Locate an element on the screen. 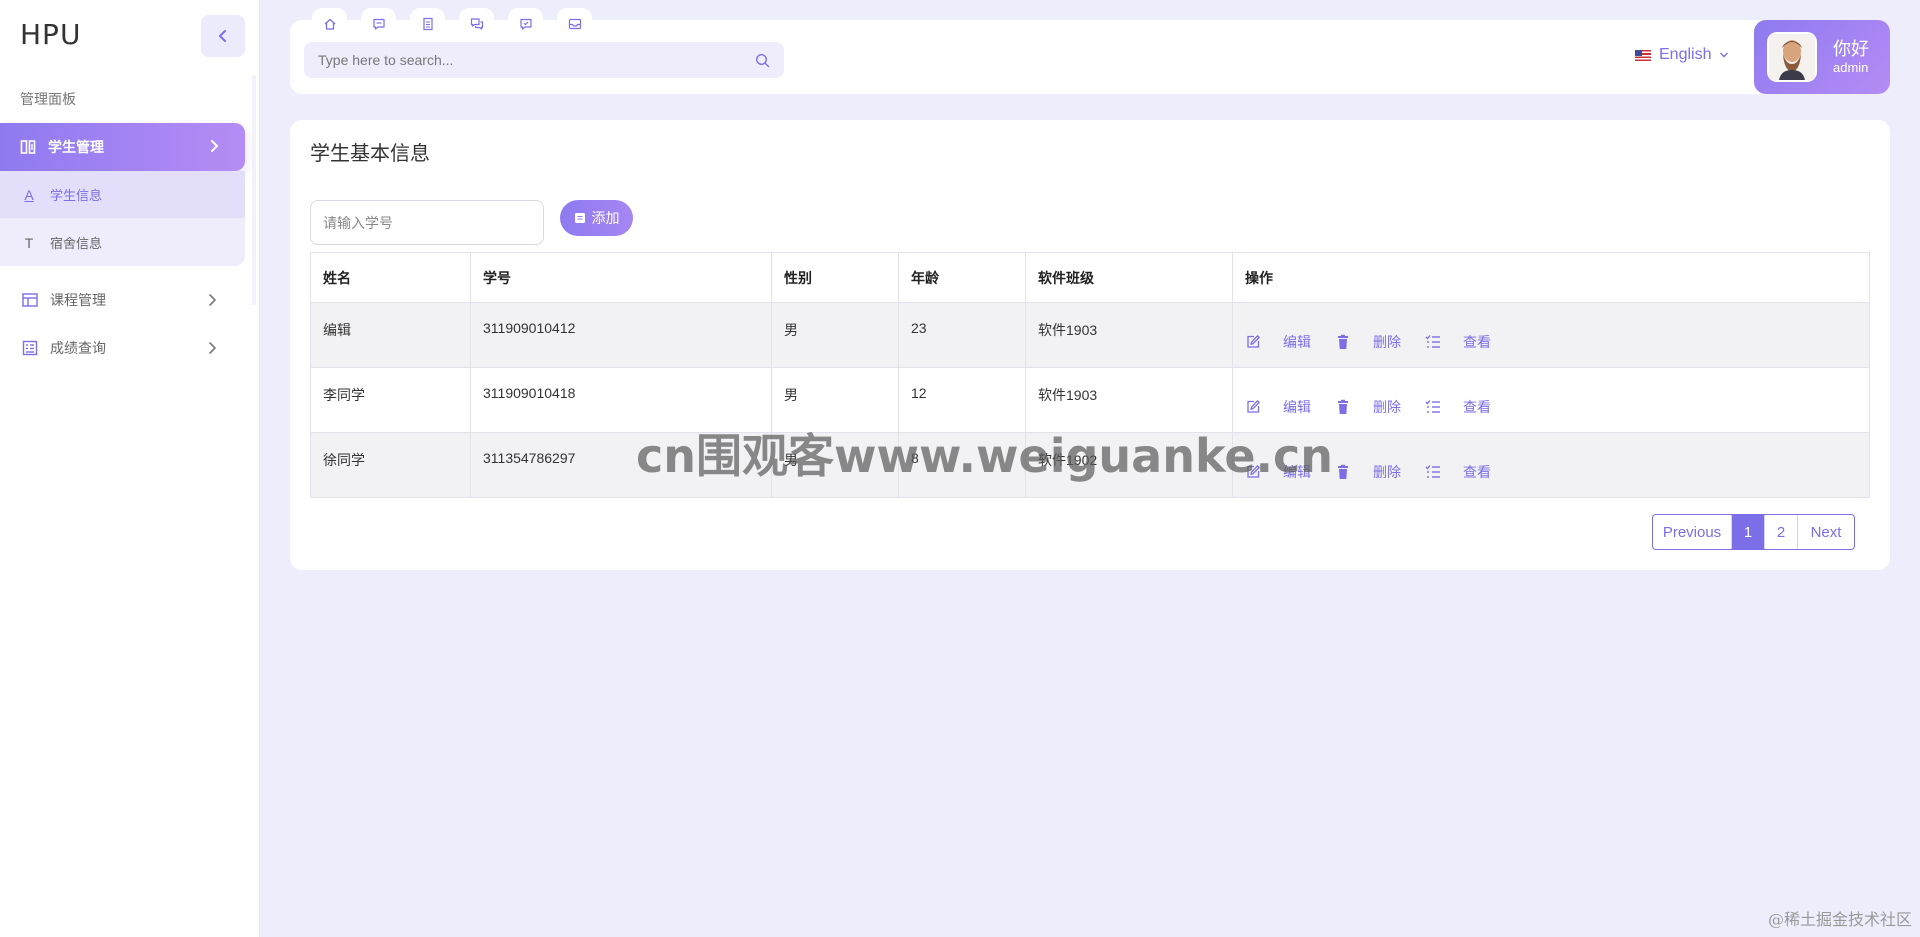 This screenshot has height=937, width=1920. cell-student-id: 311909010418 is located at coordinates (621, 400).